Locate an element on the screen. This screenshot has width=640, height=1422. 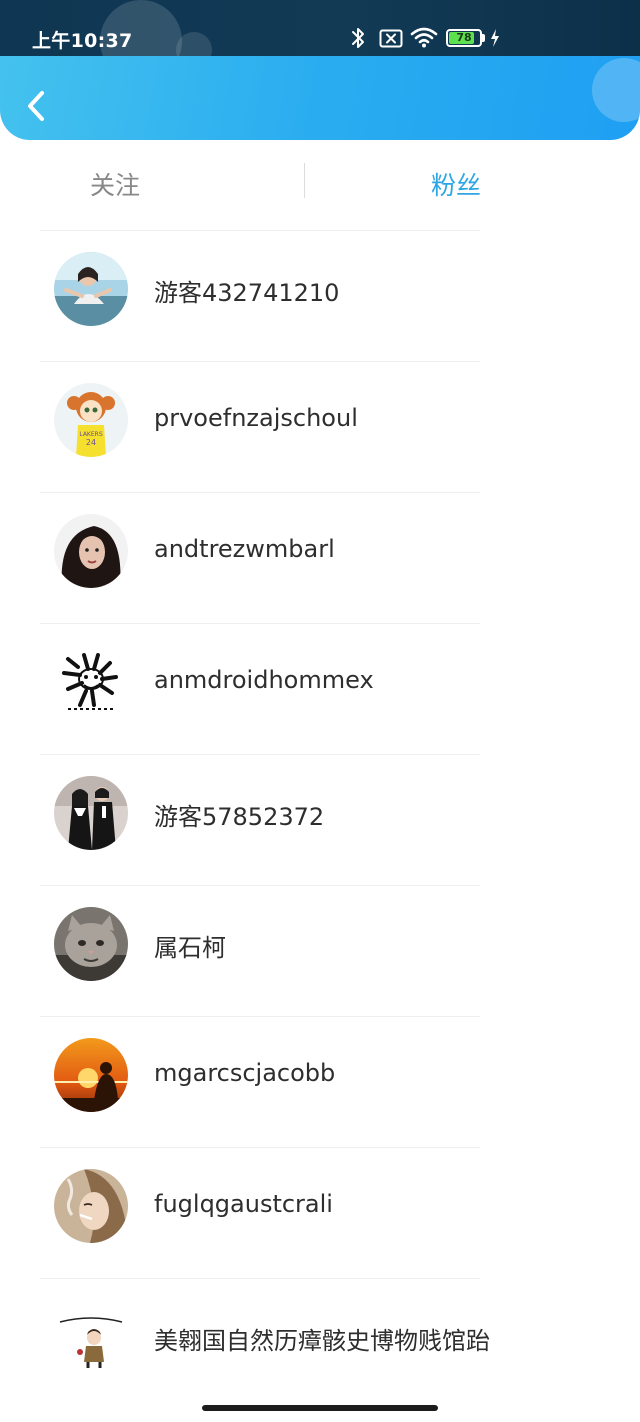
status-time: 上午10:37 is located at coordinates (82, 41).